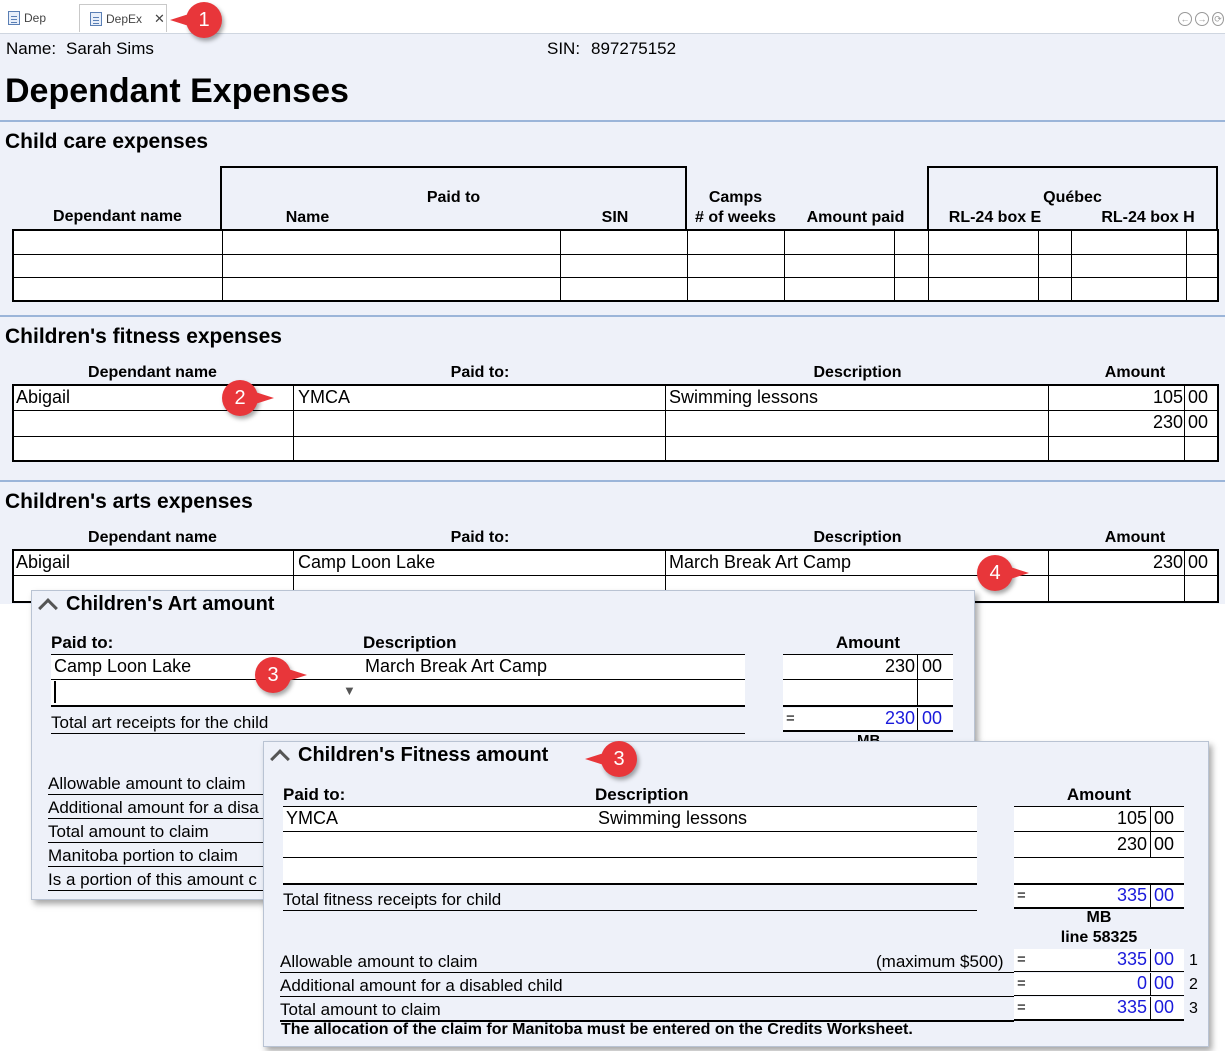 The width and height of the screenshot is (1225, 1051). What do you see at coordinates (157, 856) in the screenshot?
I see `manitoba-portion-label: Manitoba portion to claim` at bounding box center [157, 856].